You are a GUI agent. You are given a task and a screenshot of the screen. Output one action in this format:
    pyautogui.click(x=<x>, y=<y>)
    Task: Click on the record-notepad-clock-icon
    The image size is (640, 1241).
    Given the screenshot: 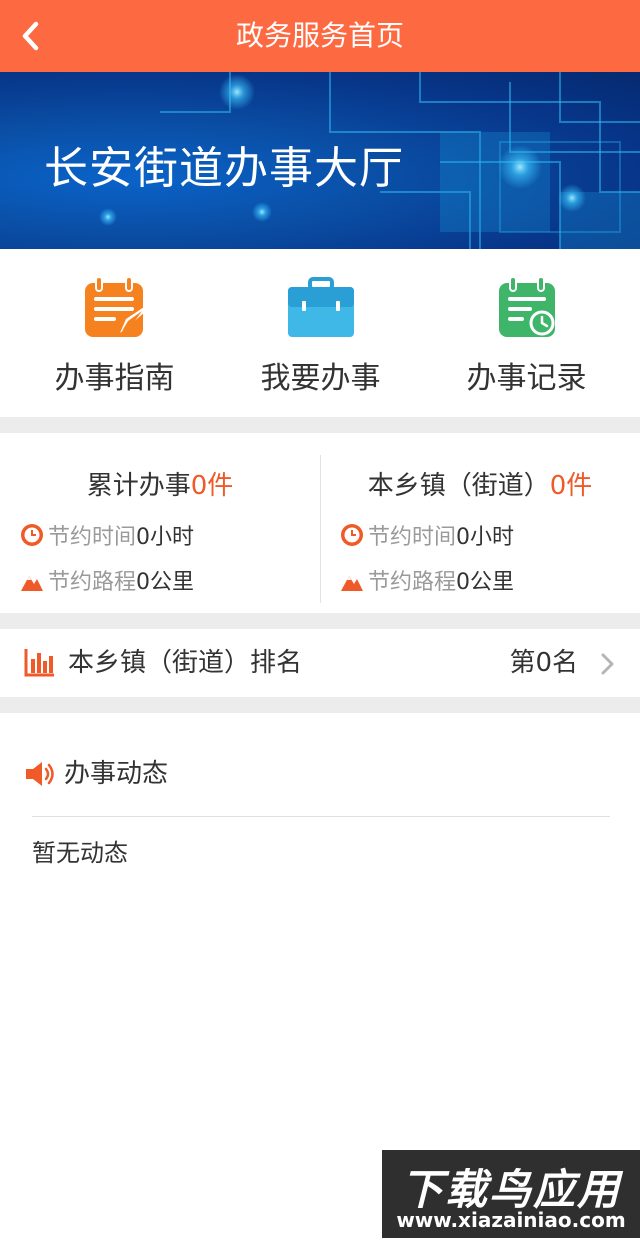 What is the action you would take?
    pyautogui.click(x=526, y=307)
    